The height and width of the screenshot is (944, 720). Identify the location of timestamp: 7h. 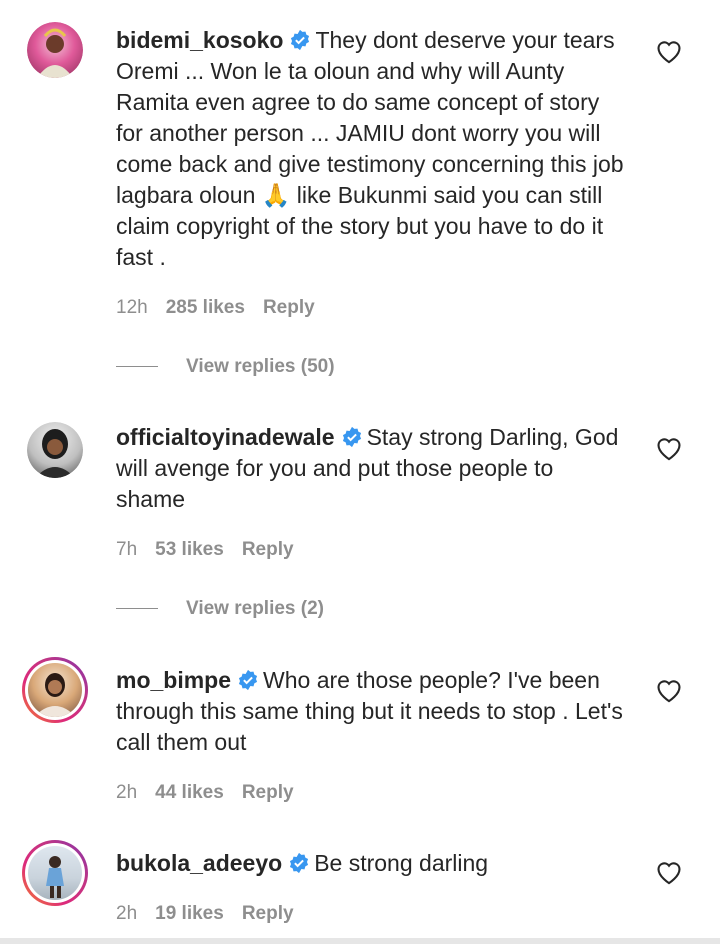
(127, 549).